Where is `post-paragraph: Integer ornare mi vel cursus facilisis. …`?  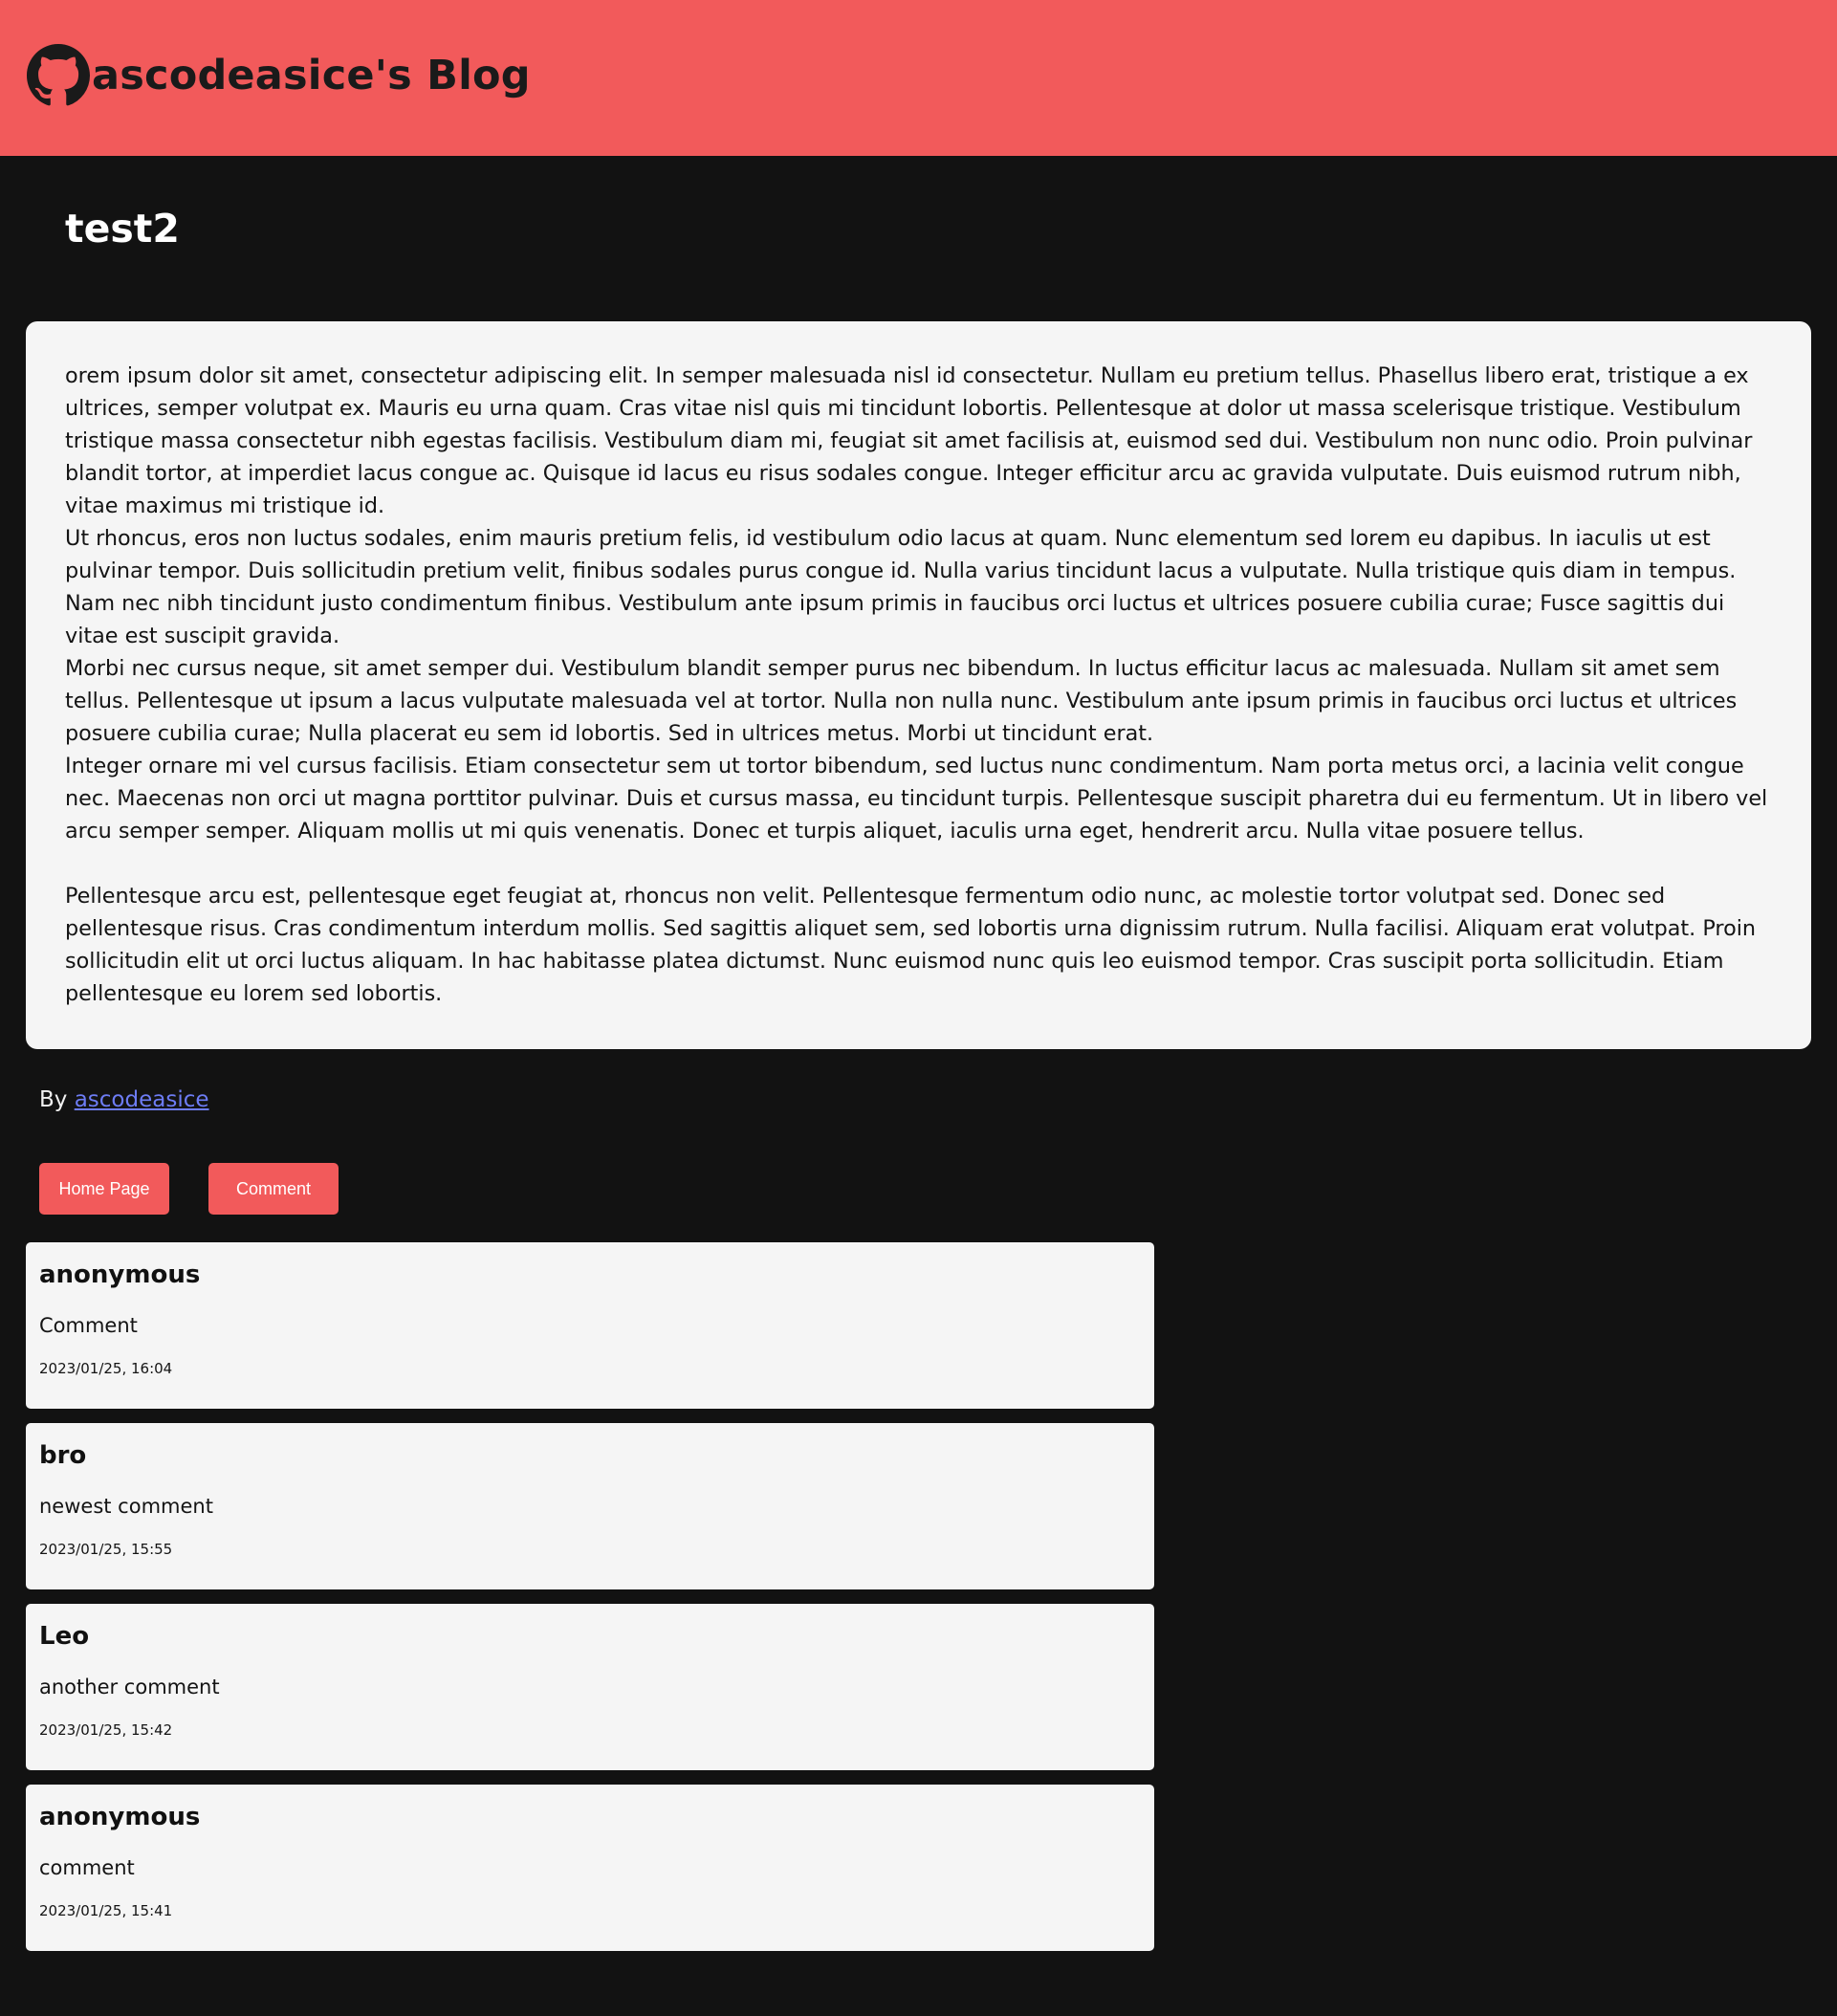 post-paragraph: Integer ornare mi vel cursus facilisis. … is located at coordinates (916, 799).